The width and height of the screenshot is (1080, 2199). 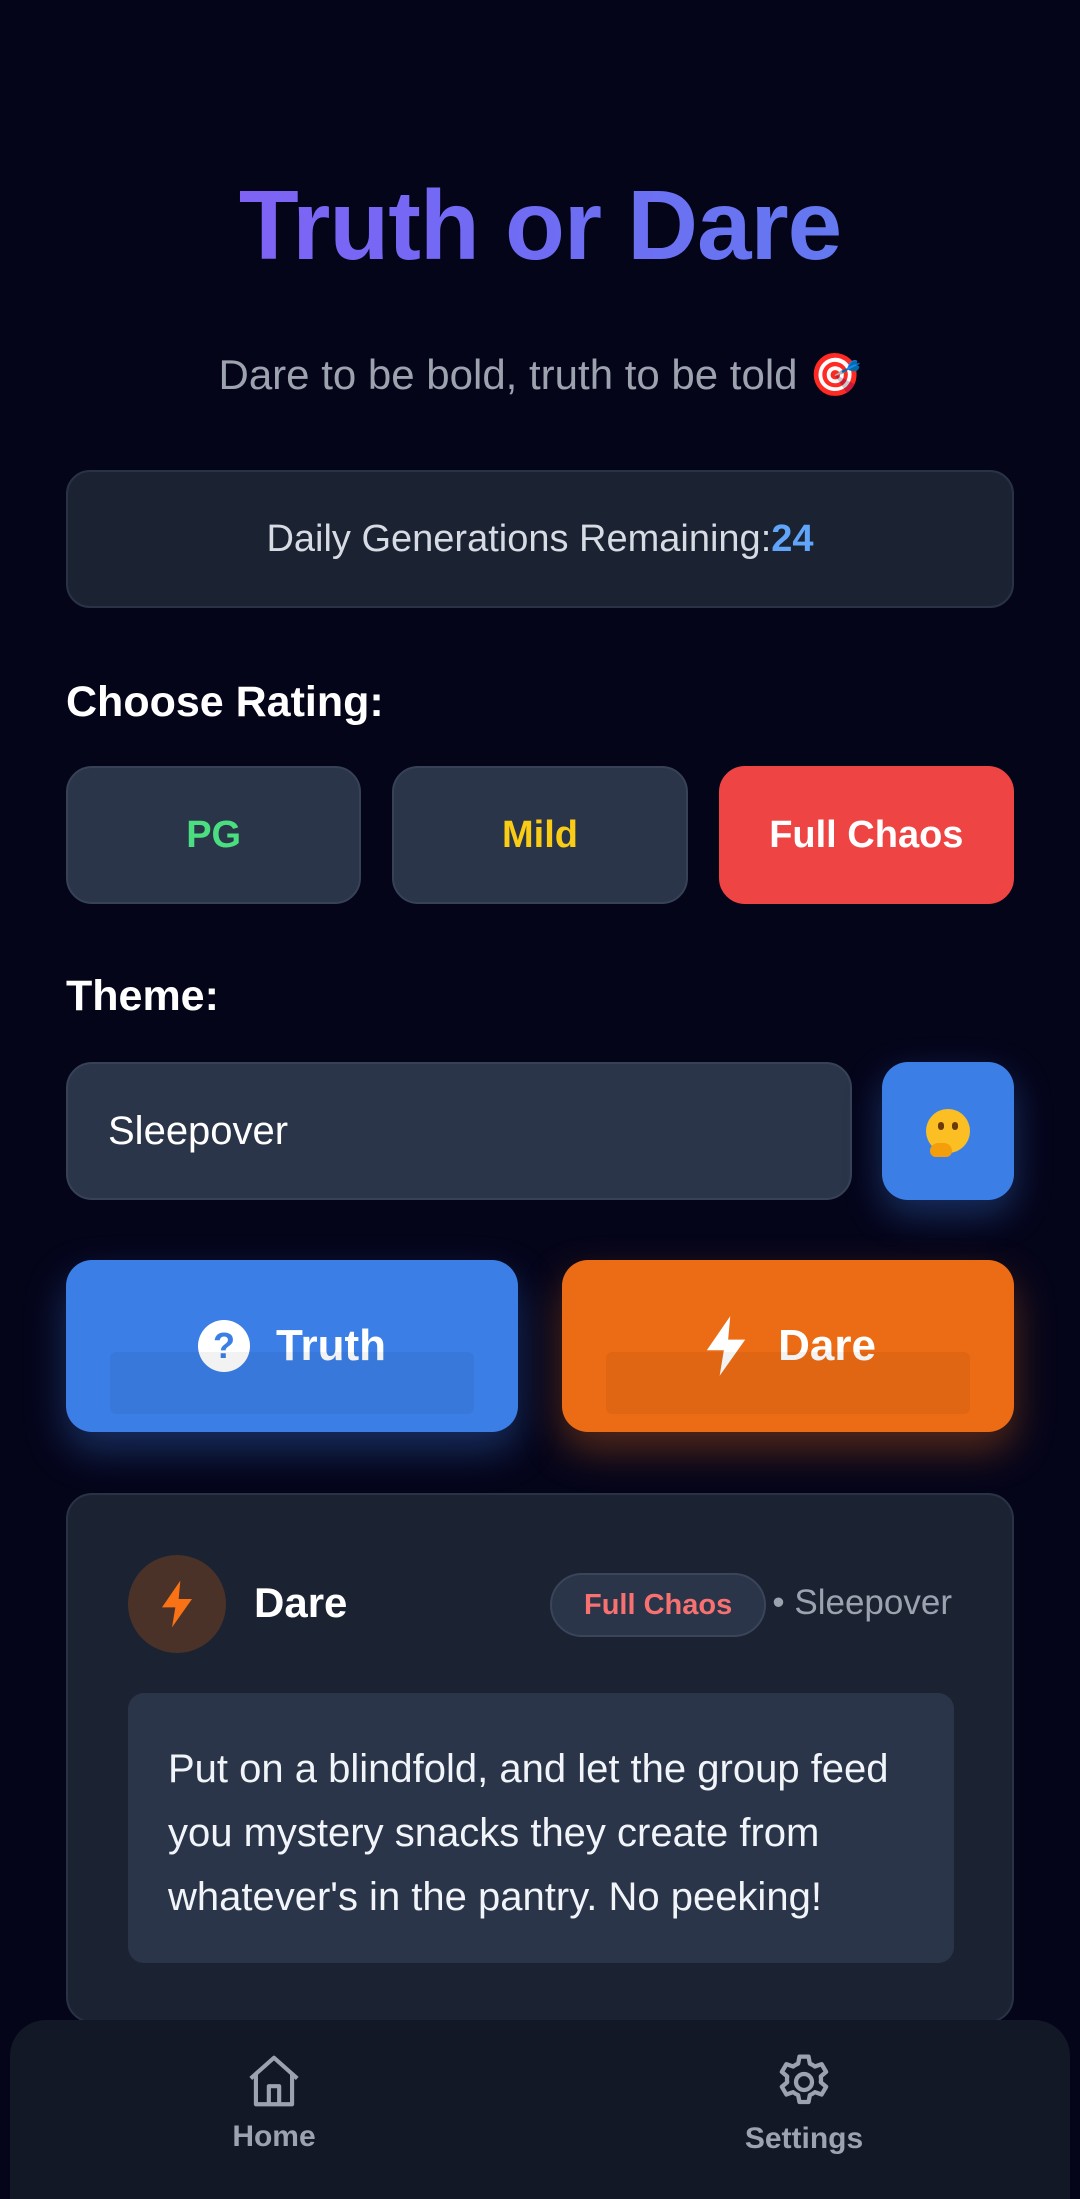 What do you see at coordinates (540, 2109) in the screenshot?
I see `bottom-navigation: Home Settings` at bounding box center [540, 2109].